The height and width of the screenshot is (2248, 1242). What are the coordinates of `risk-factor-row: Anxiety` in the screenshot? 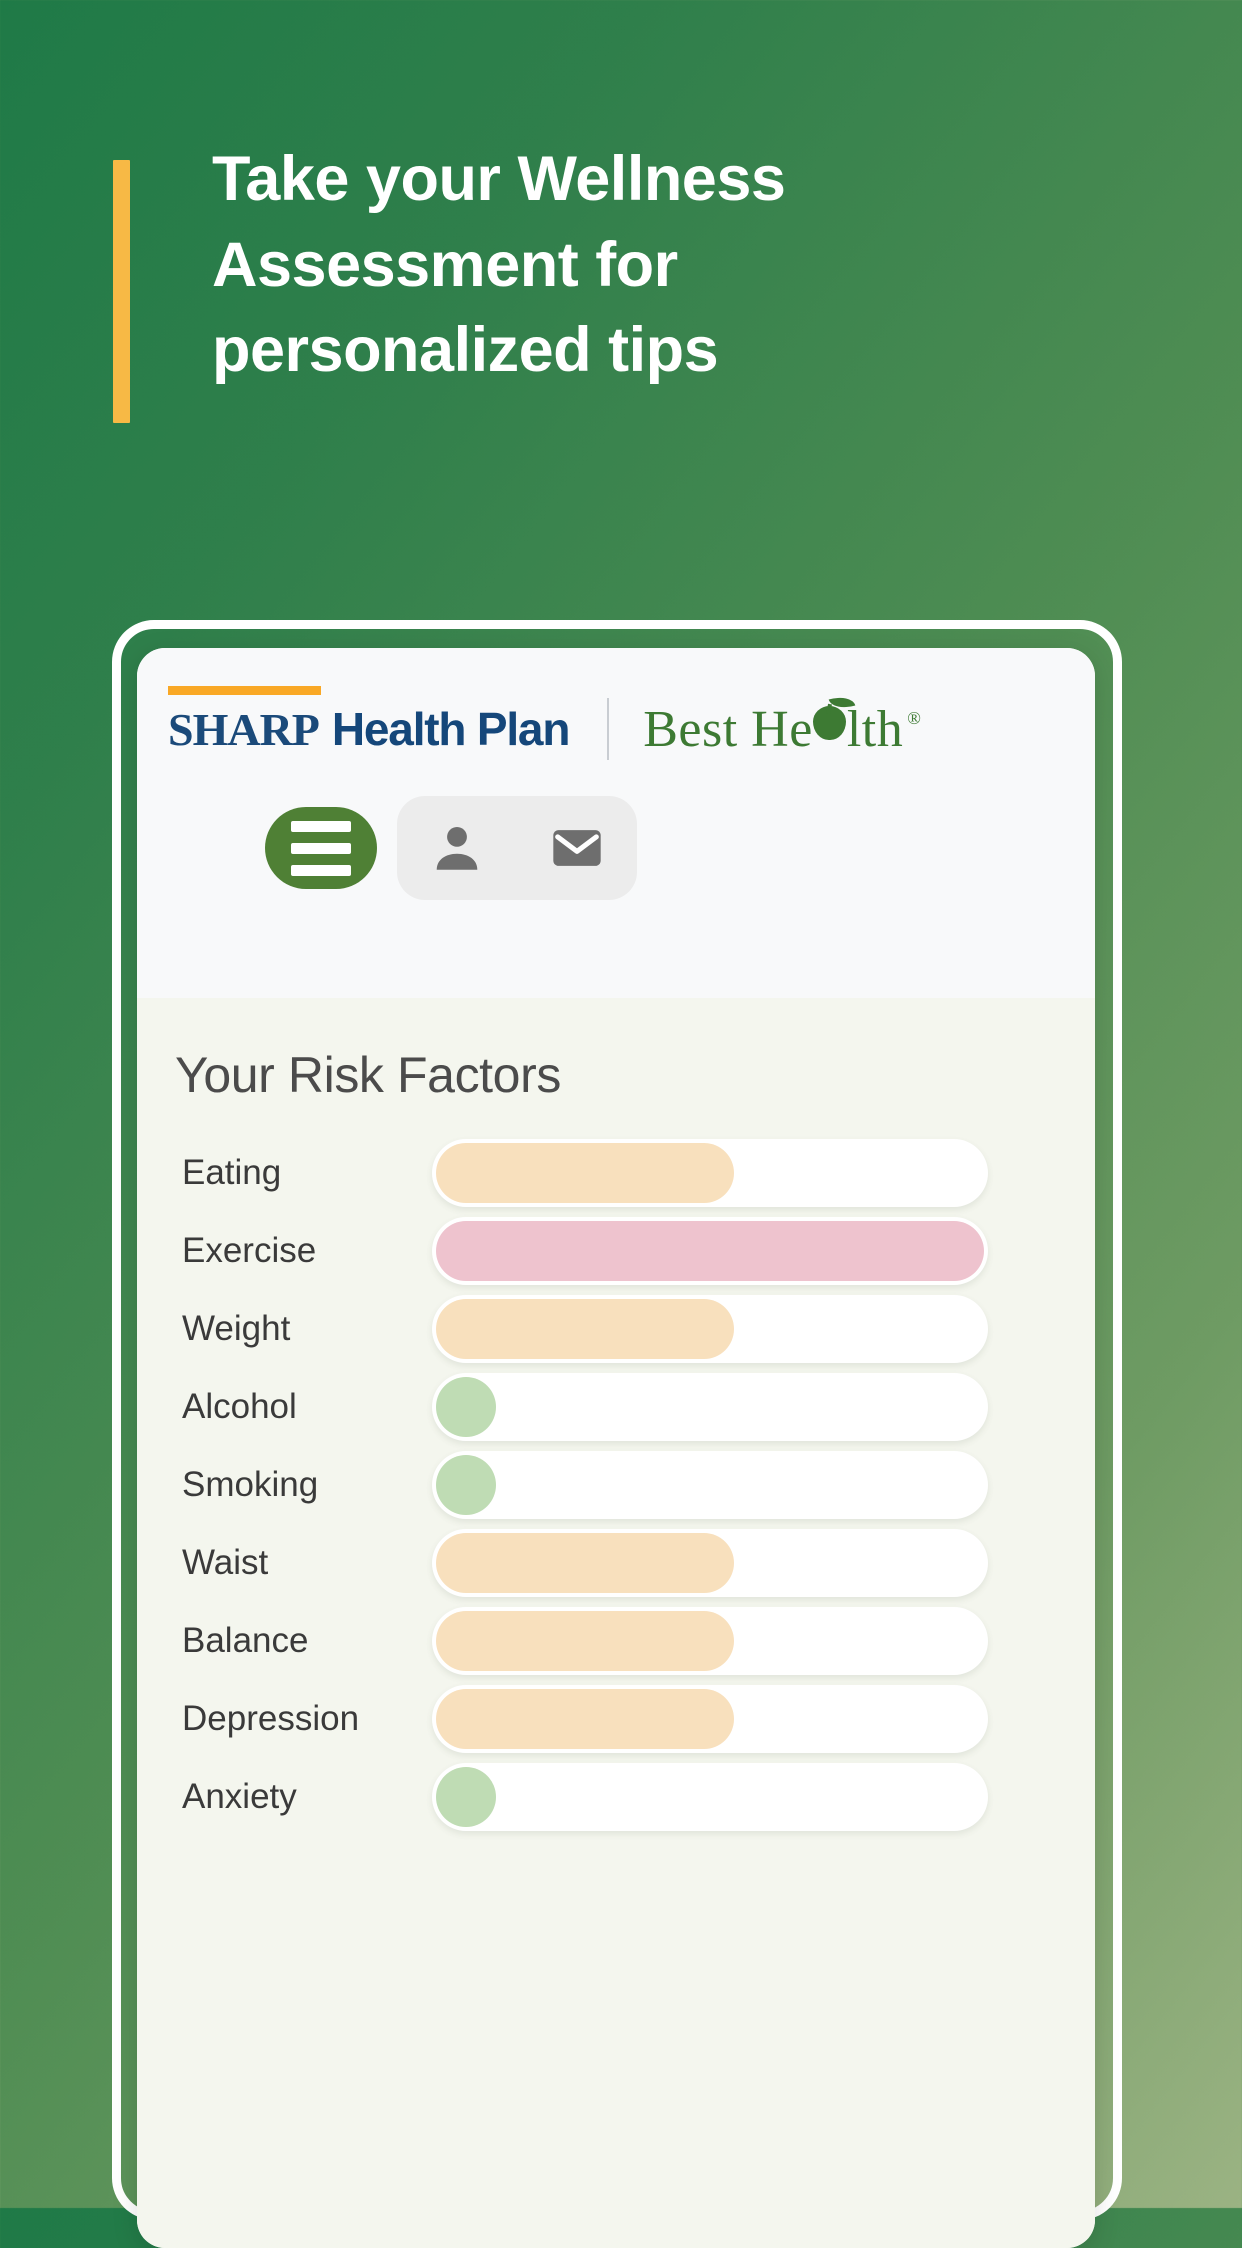 It's located at (616, 1796).